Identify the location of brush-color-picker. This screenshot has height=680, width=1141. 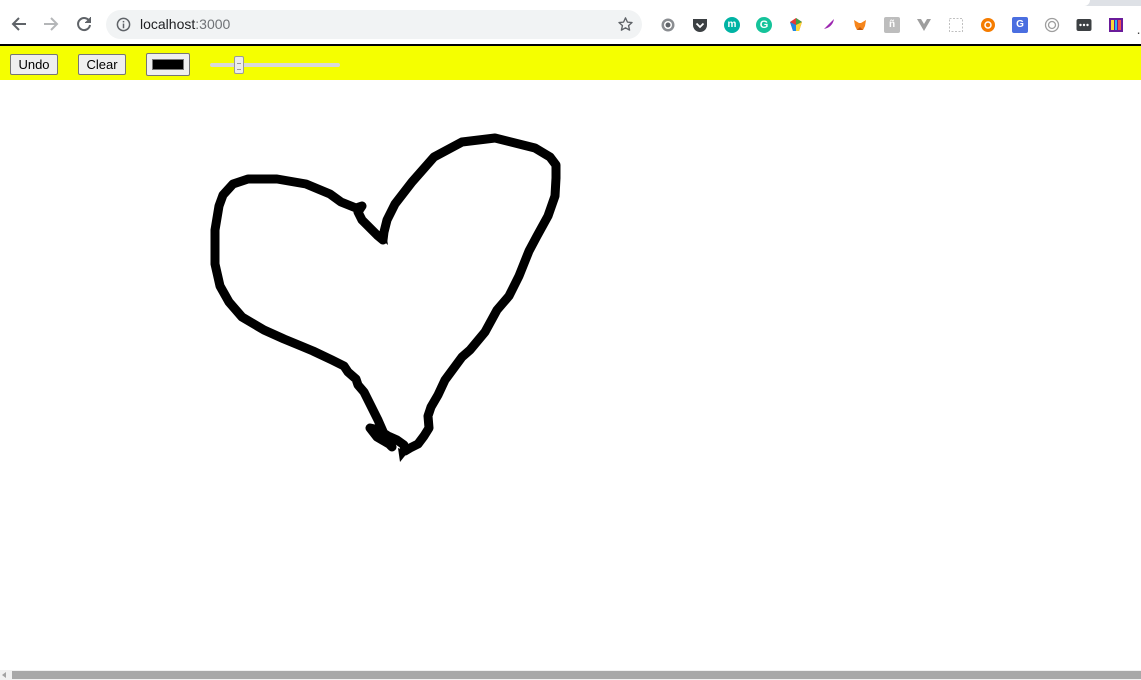
(168, 64).